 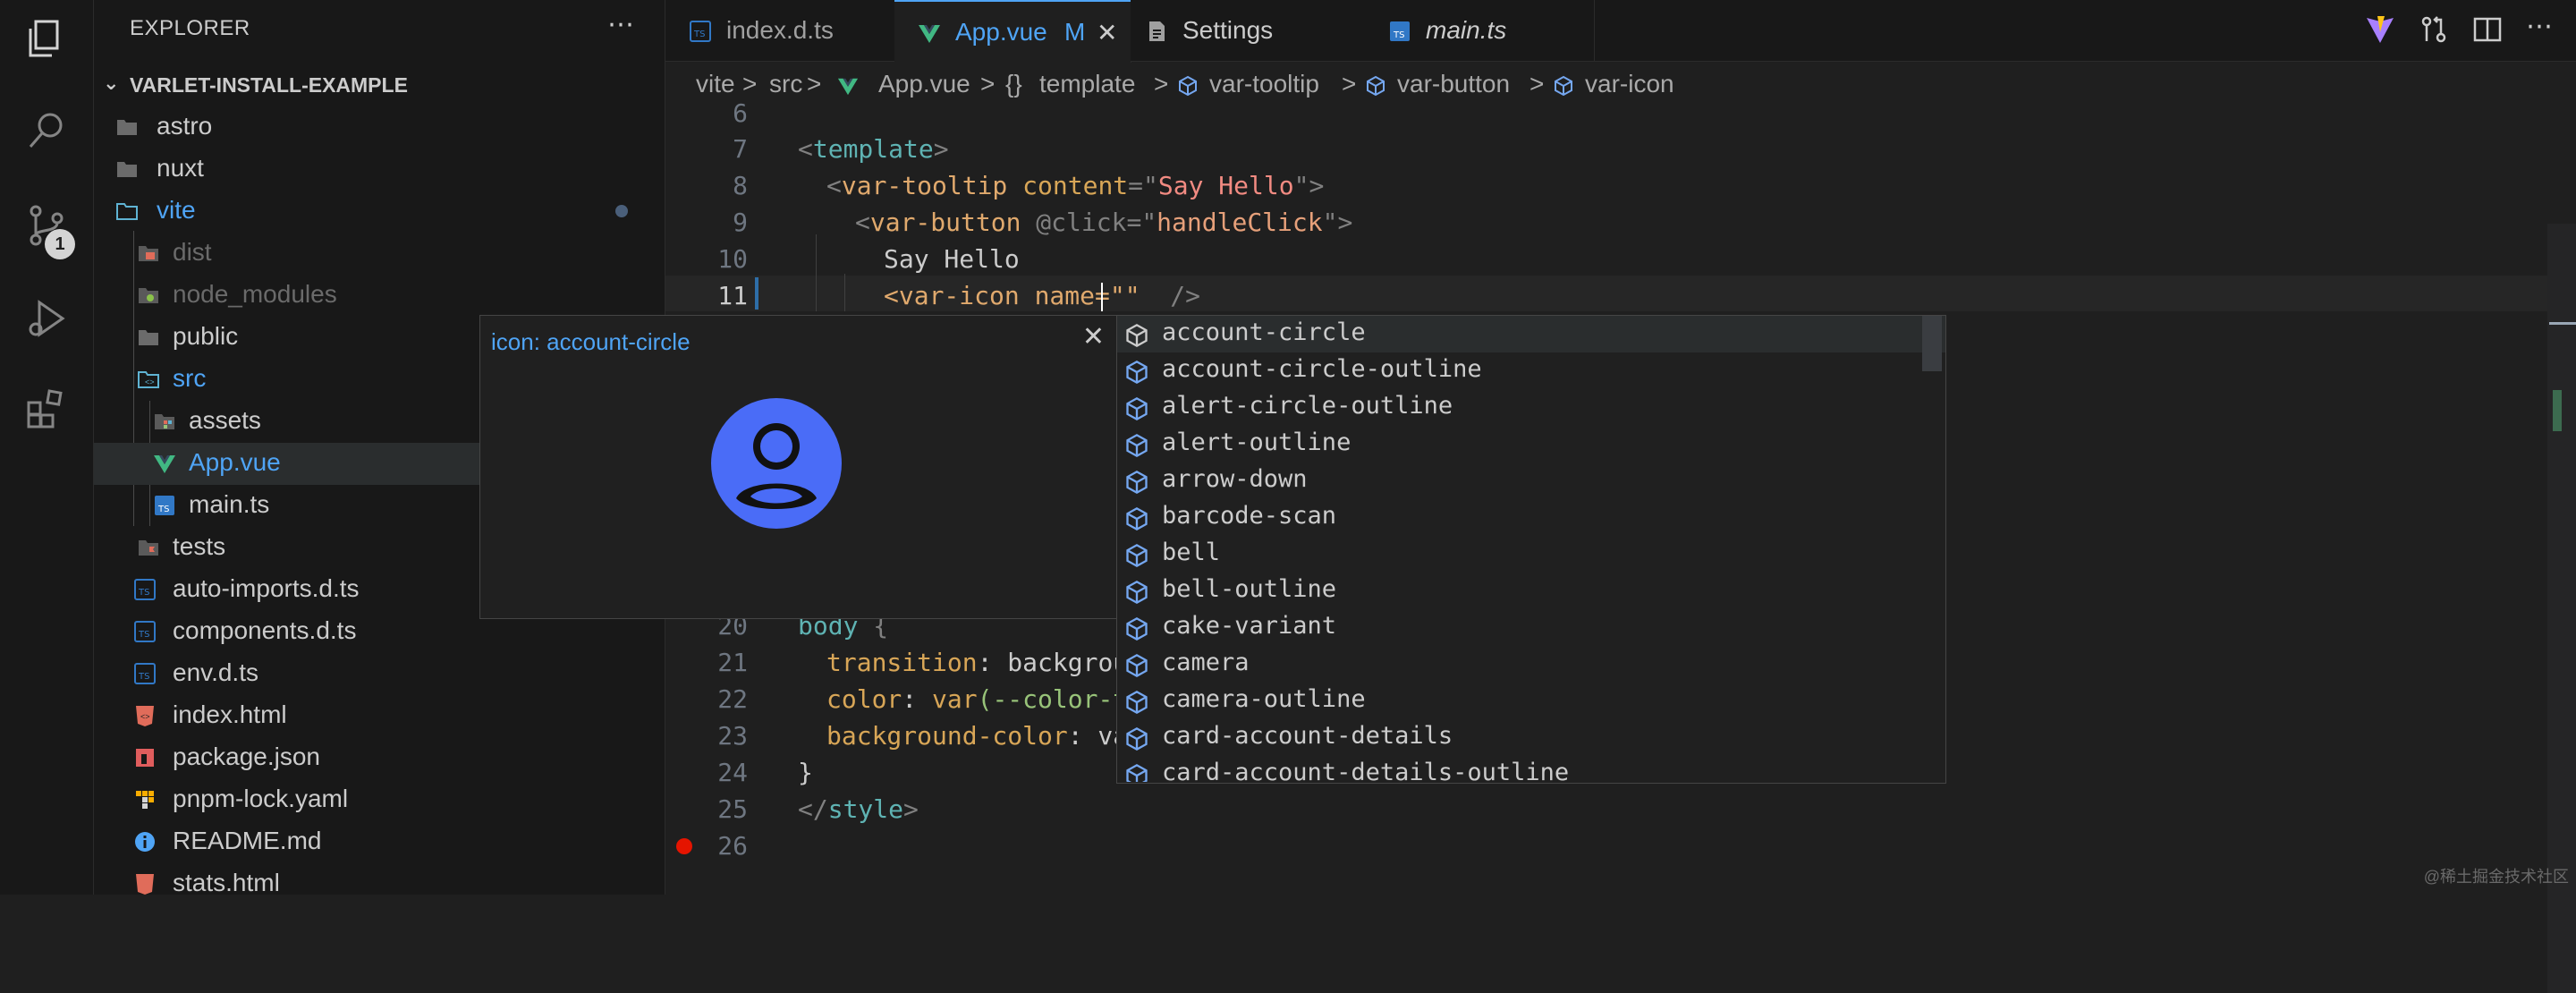 What do you see at coordinates (164, 421) in the screenshot?
I see `folder-assets-icon` at bounding box center [164, 421].